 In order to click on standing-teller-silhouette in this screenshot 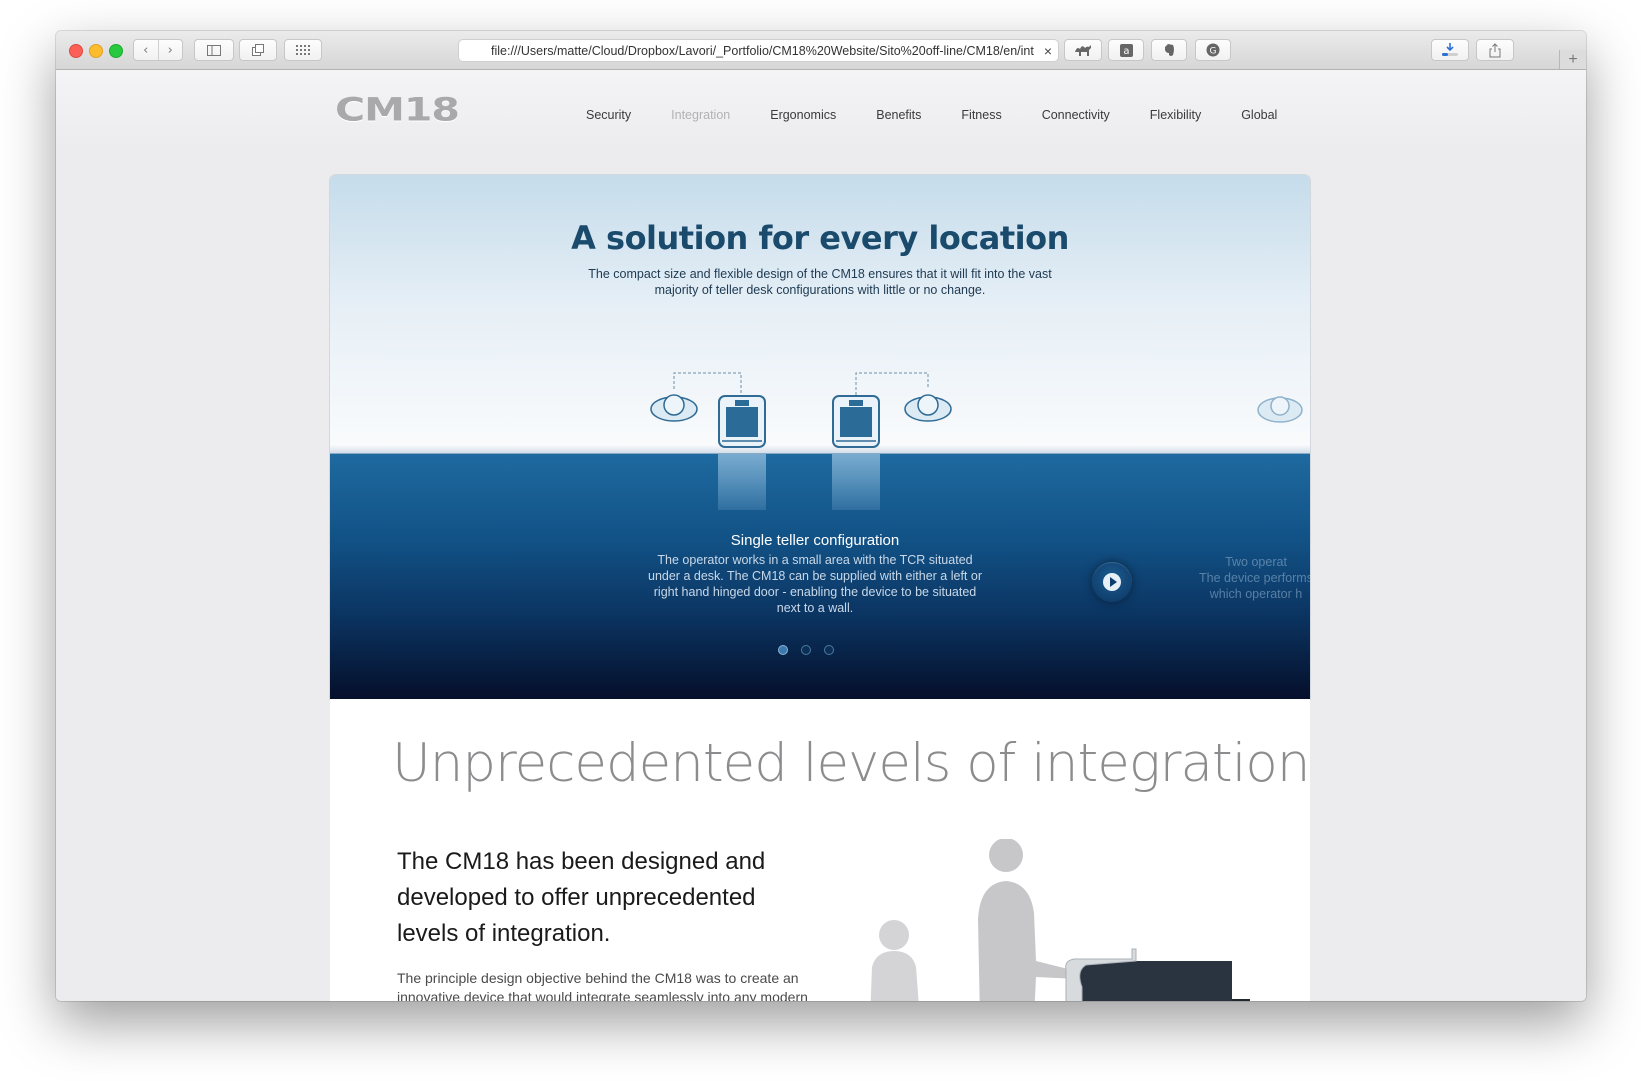, I will do `click(1028, 920)`.